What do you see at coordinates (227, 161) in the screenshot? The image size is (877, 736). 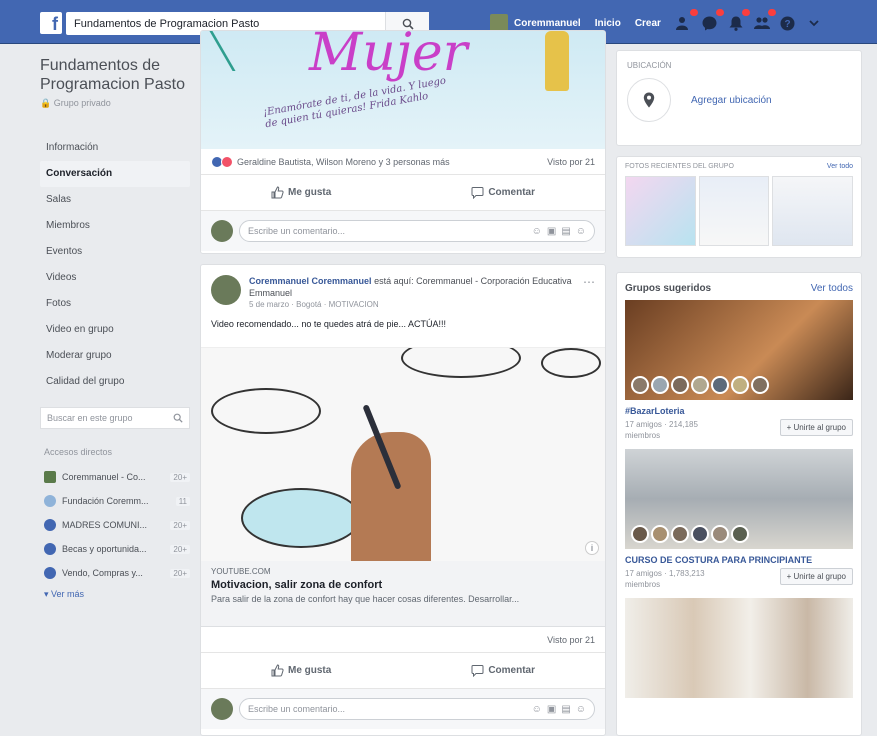 I see `love-reaction-icon` at bounding box center [227, 161].